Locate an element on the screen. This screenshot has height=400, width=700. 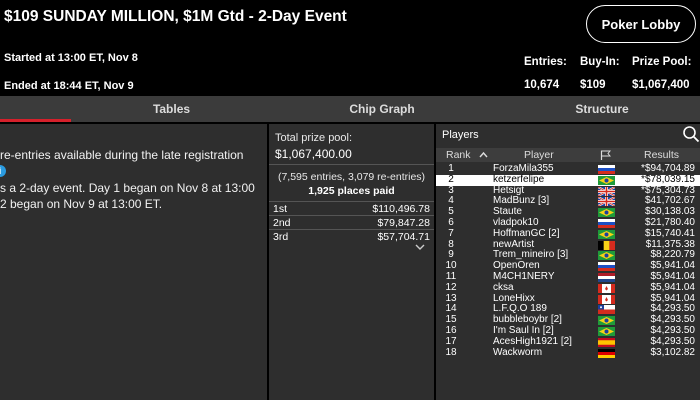
spain-flag-icon is located at coordinates (606, 342).